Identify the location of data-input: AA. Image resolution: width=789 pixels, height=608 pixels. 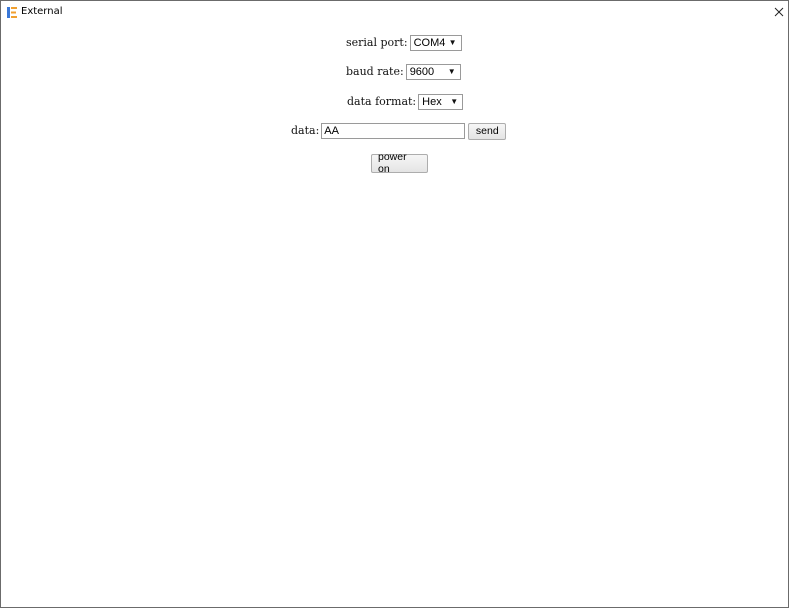
(393, 131).